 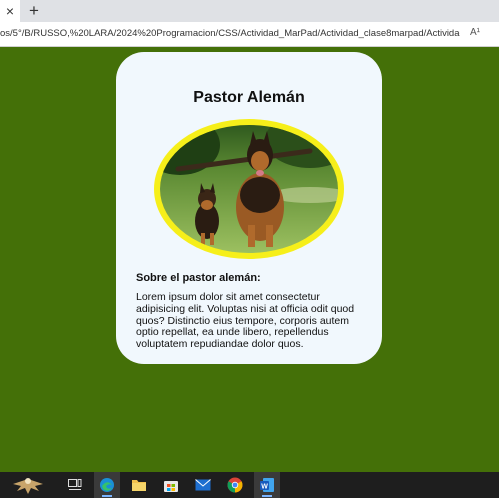 What do you see at coordinates (249, 485) in the screenshot?
I see `windows-taskbar: W` at bounding box center [249, 485].